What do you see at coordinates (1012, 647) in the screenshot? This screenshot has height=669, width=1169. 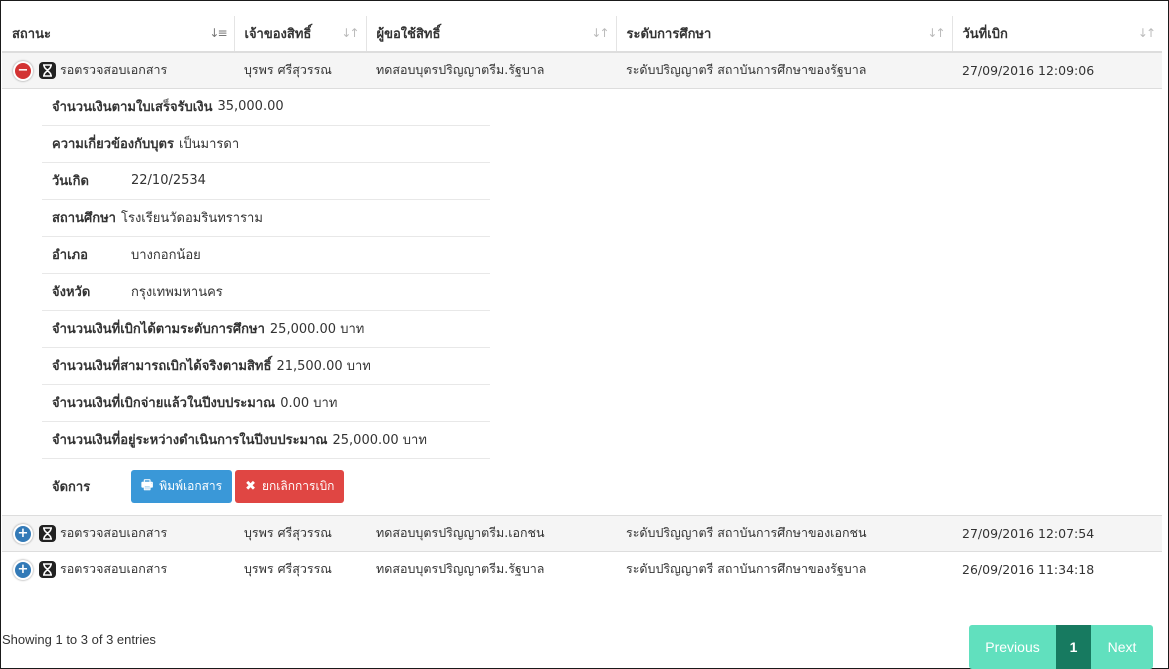 I see `previous-page-button: Previous` at bounding box center [1012, 647].